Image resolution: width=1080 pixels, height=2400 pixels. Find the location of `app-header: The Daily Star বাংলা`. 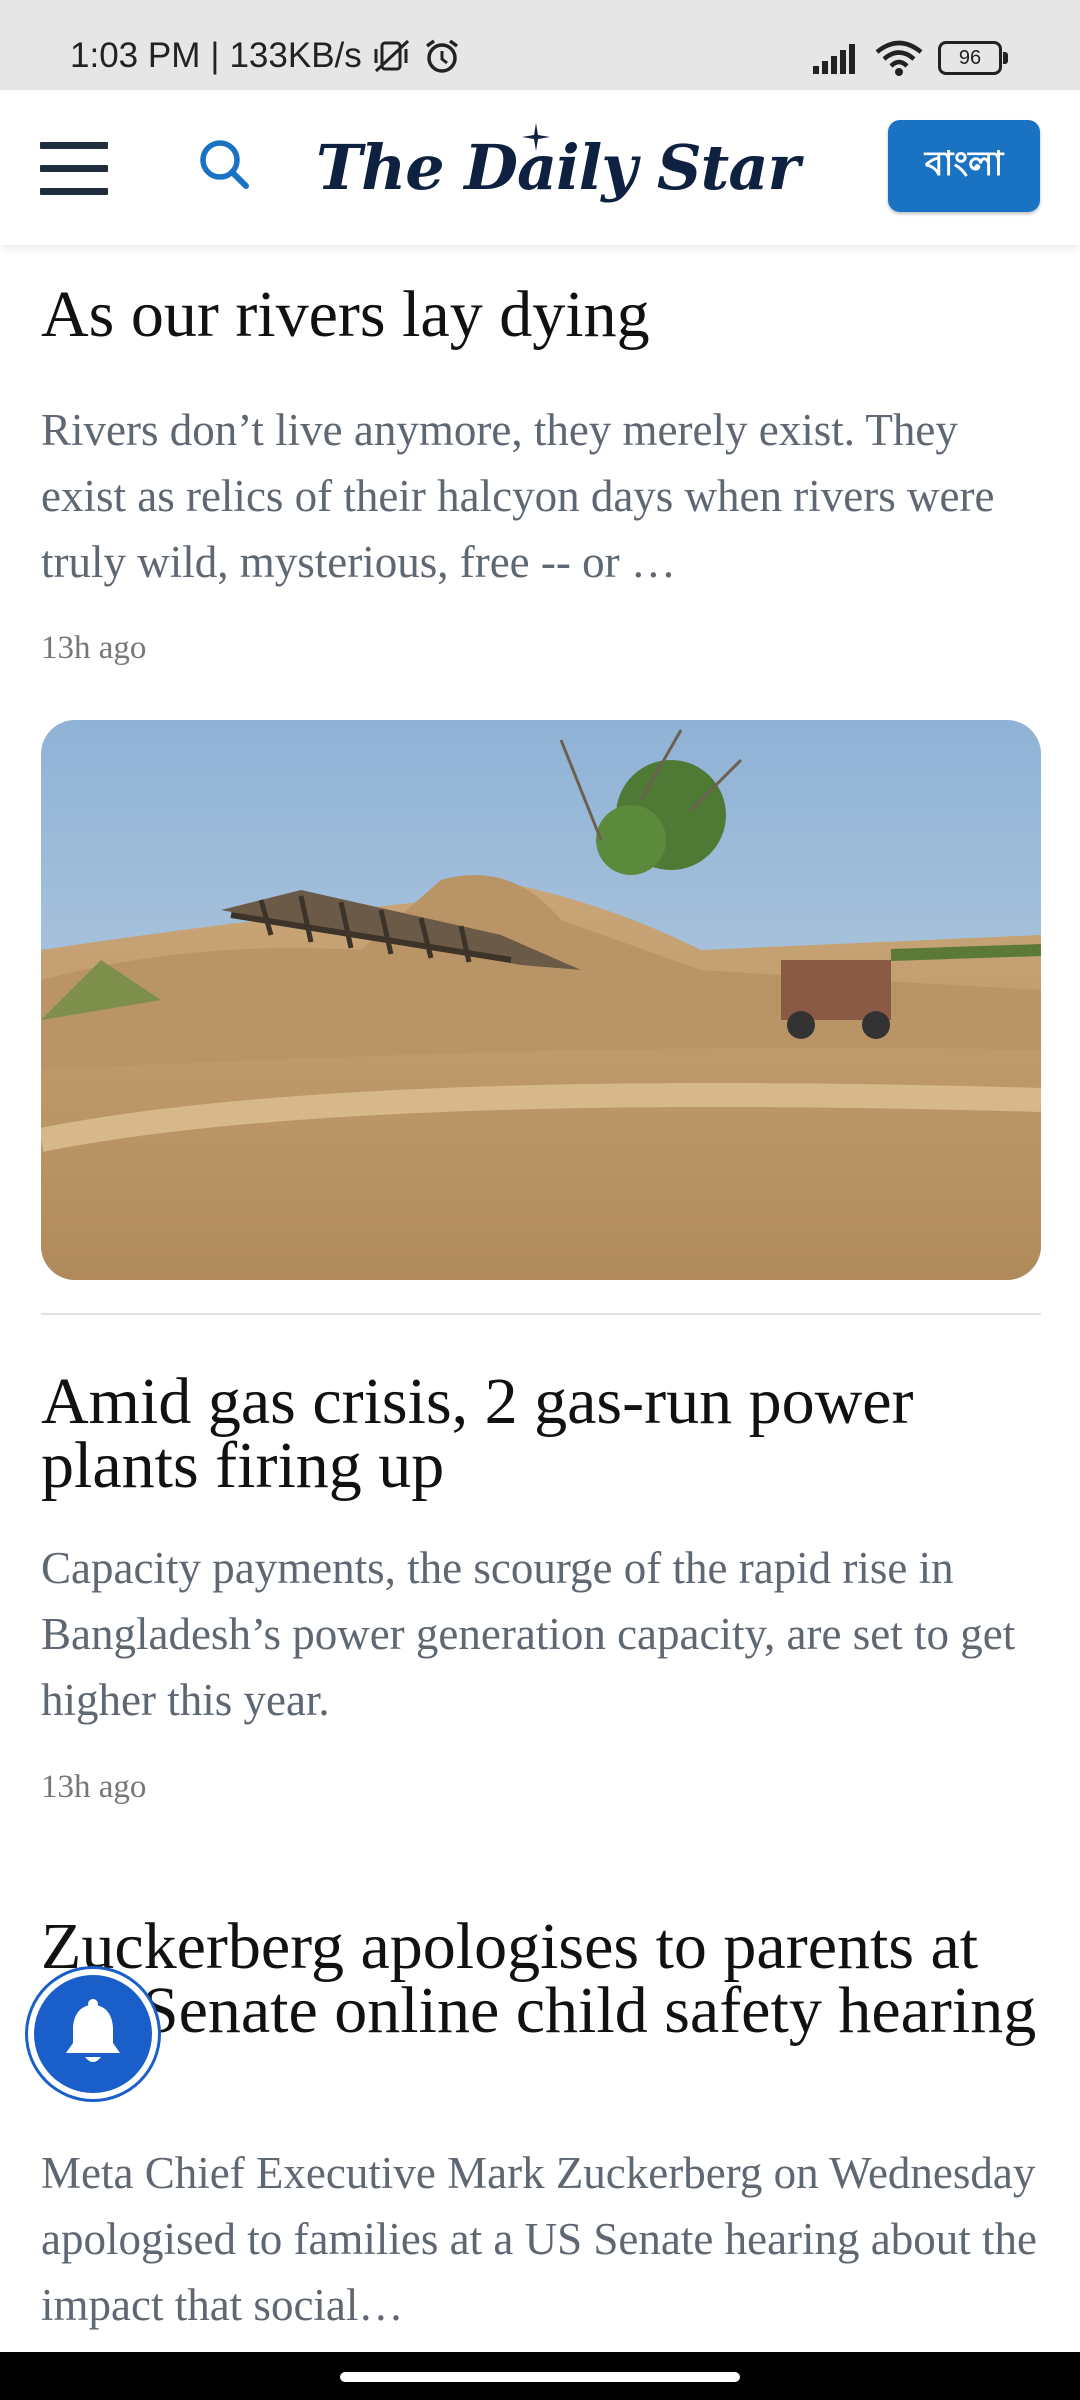

app-header: The Daily Star বাংলা is located at coordinates (540, 167).